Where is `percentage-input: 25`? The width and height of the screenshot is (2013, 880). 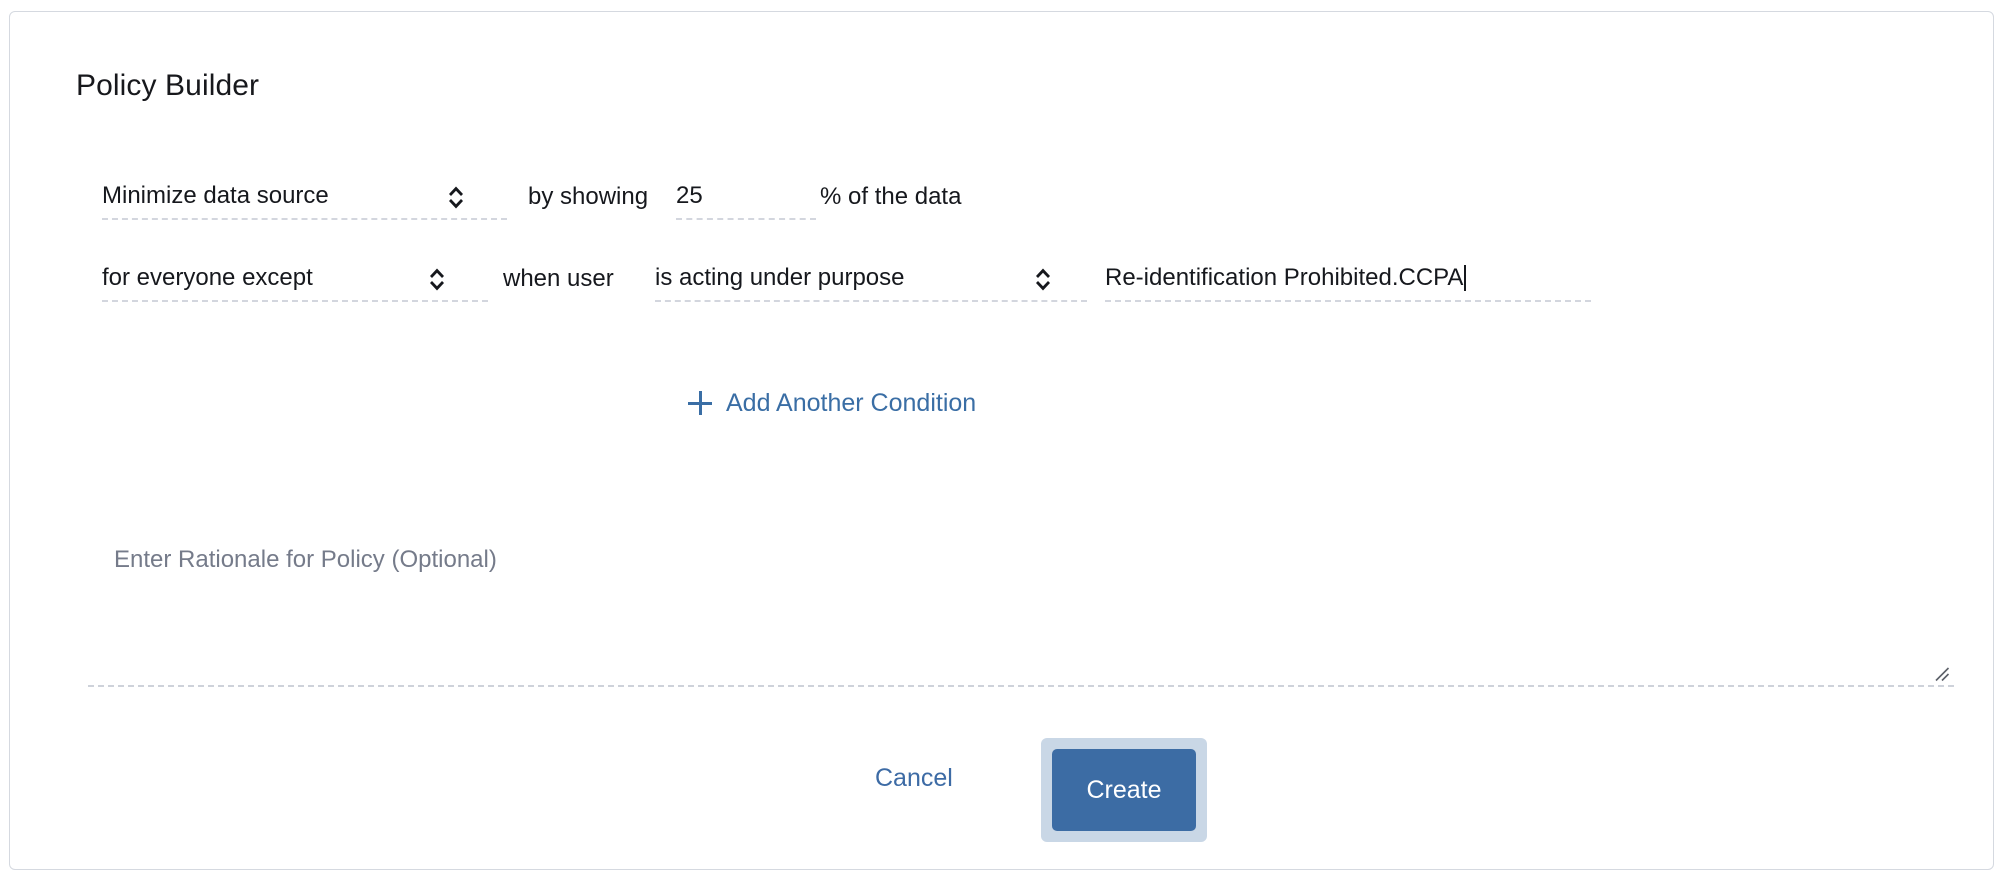
percentage-input: 25 is located at coordinates (746, 197).